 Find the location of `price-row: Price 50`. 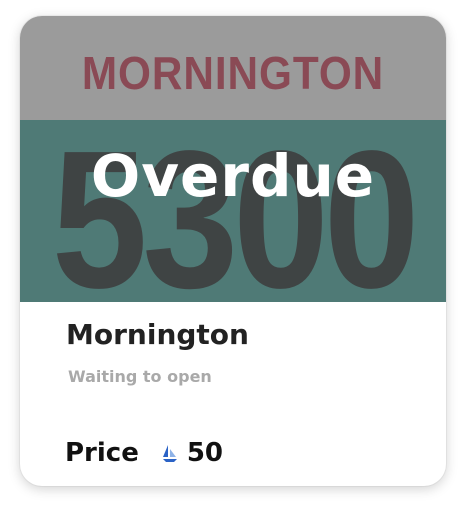

price-row: Price 50 is located at coordinates (144, 453).